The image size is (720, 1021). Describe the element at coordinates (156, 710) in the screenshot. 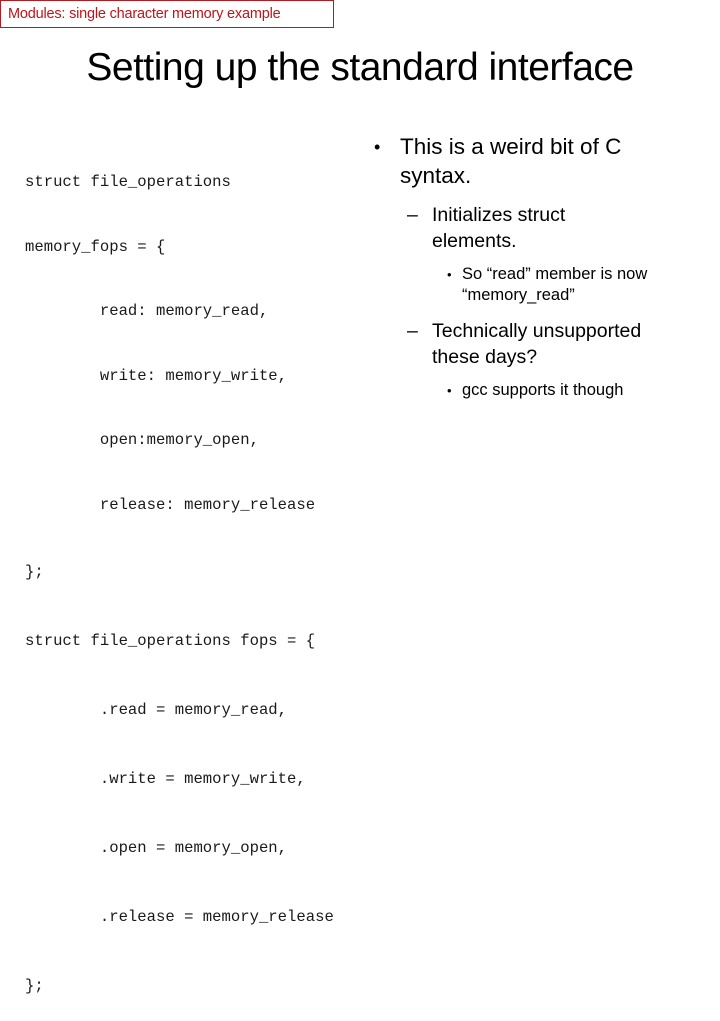

I see `code-line: .read = memory_read,` at that location.